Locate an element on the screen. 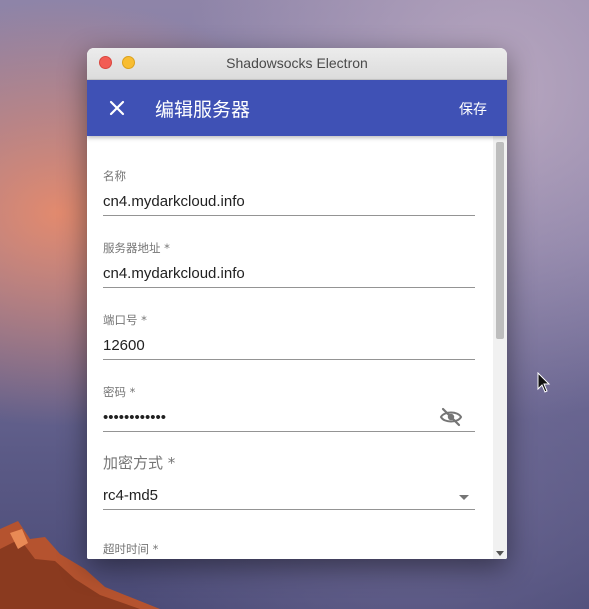 The height and width of the screenshot is (609, 589). scrollbar is located at coordinates (500, 347).